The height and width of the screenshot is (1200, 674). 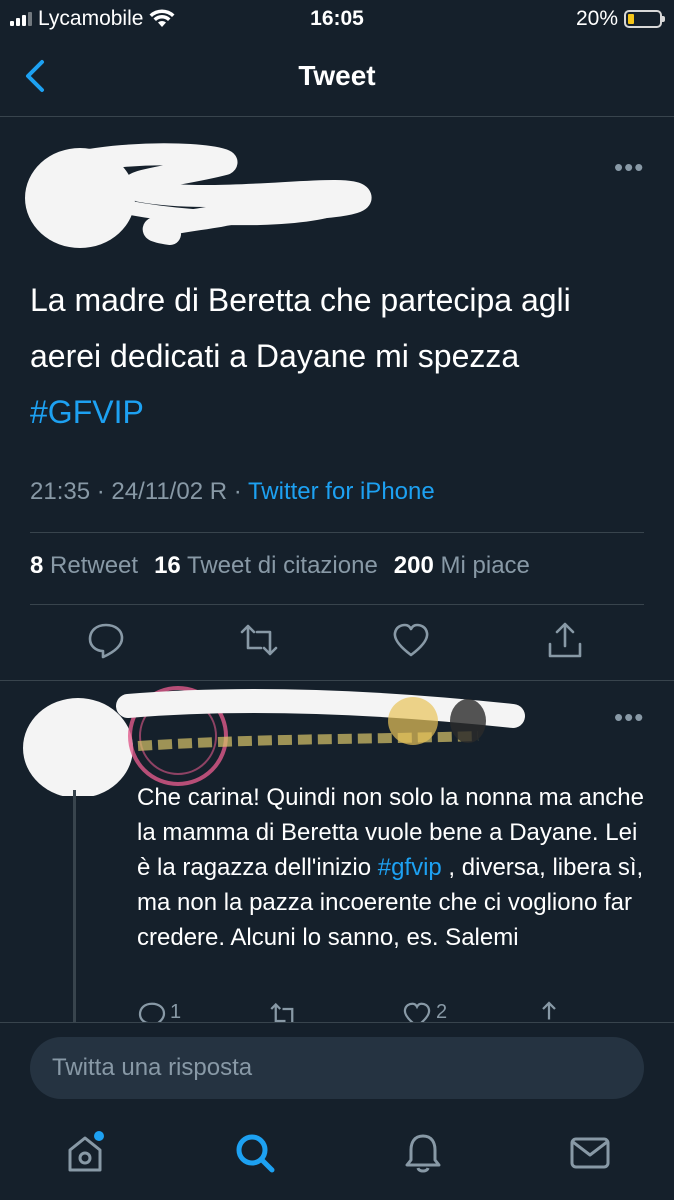 What do you see at coordinates (198, 195) in the screenshot?
I see `redacted-author-scribble` at bounding box center [198, 195].